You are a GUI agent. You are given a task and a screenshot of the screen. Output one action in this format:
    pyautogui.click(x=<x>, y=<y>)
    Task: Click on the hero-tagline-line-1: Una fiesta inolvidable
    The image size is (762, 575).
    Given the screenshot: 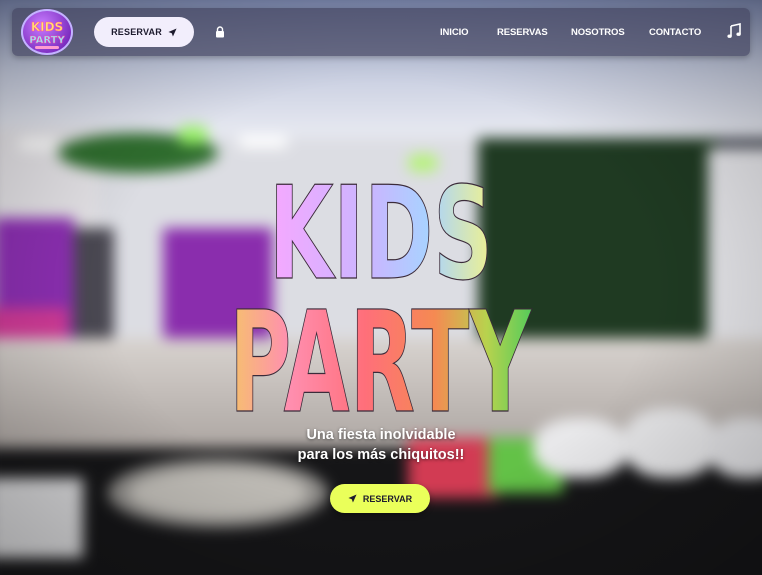 What is the action you would take?
    pyautogui.click(x=381, y=435)
    